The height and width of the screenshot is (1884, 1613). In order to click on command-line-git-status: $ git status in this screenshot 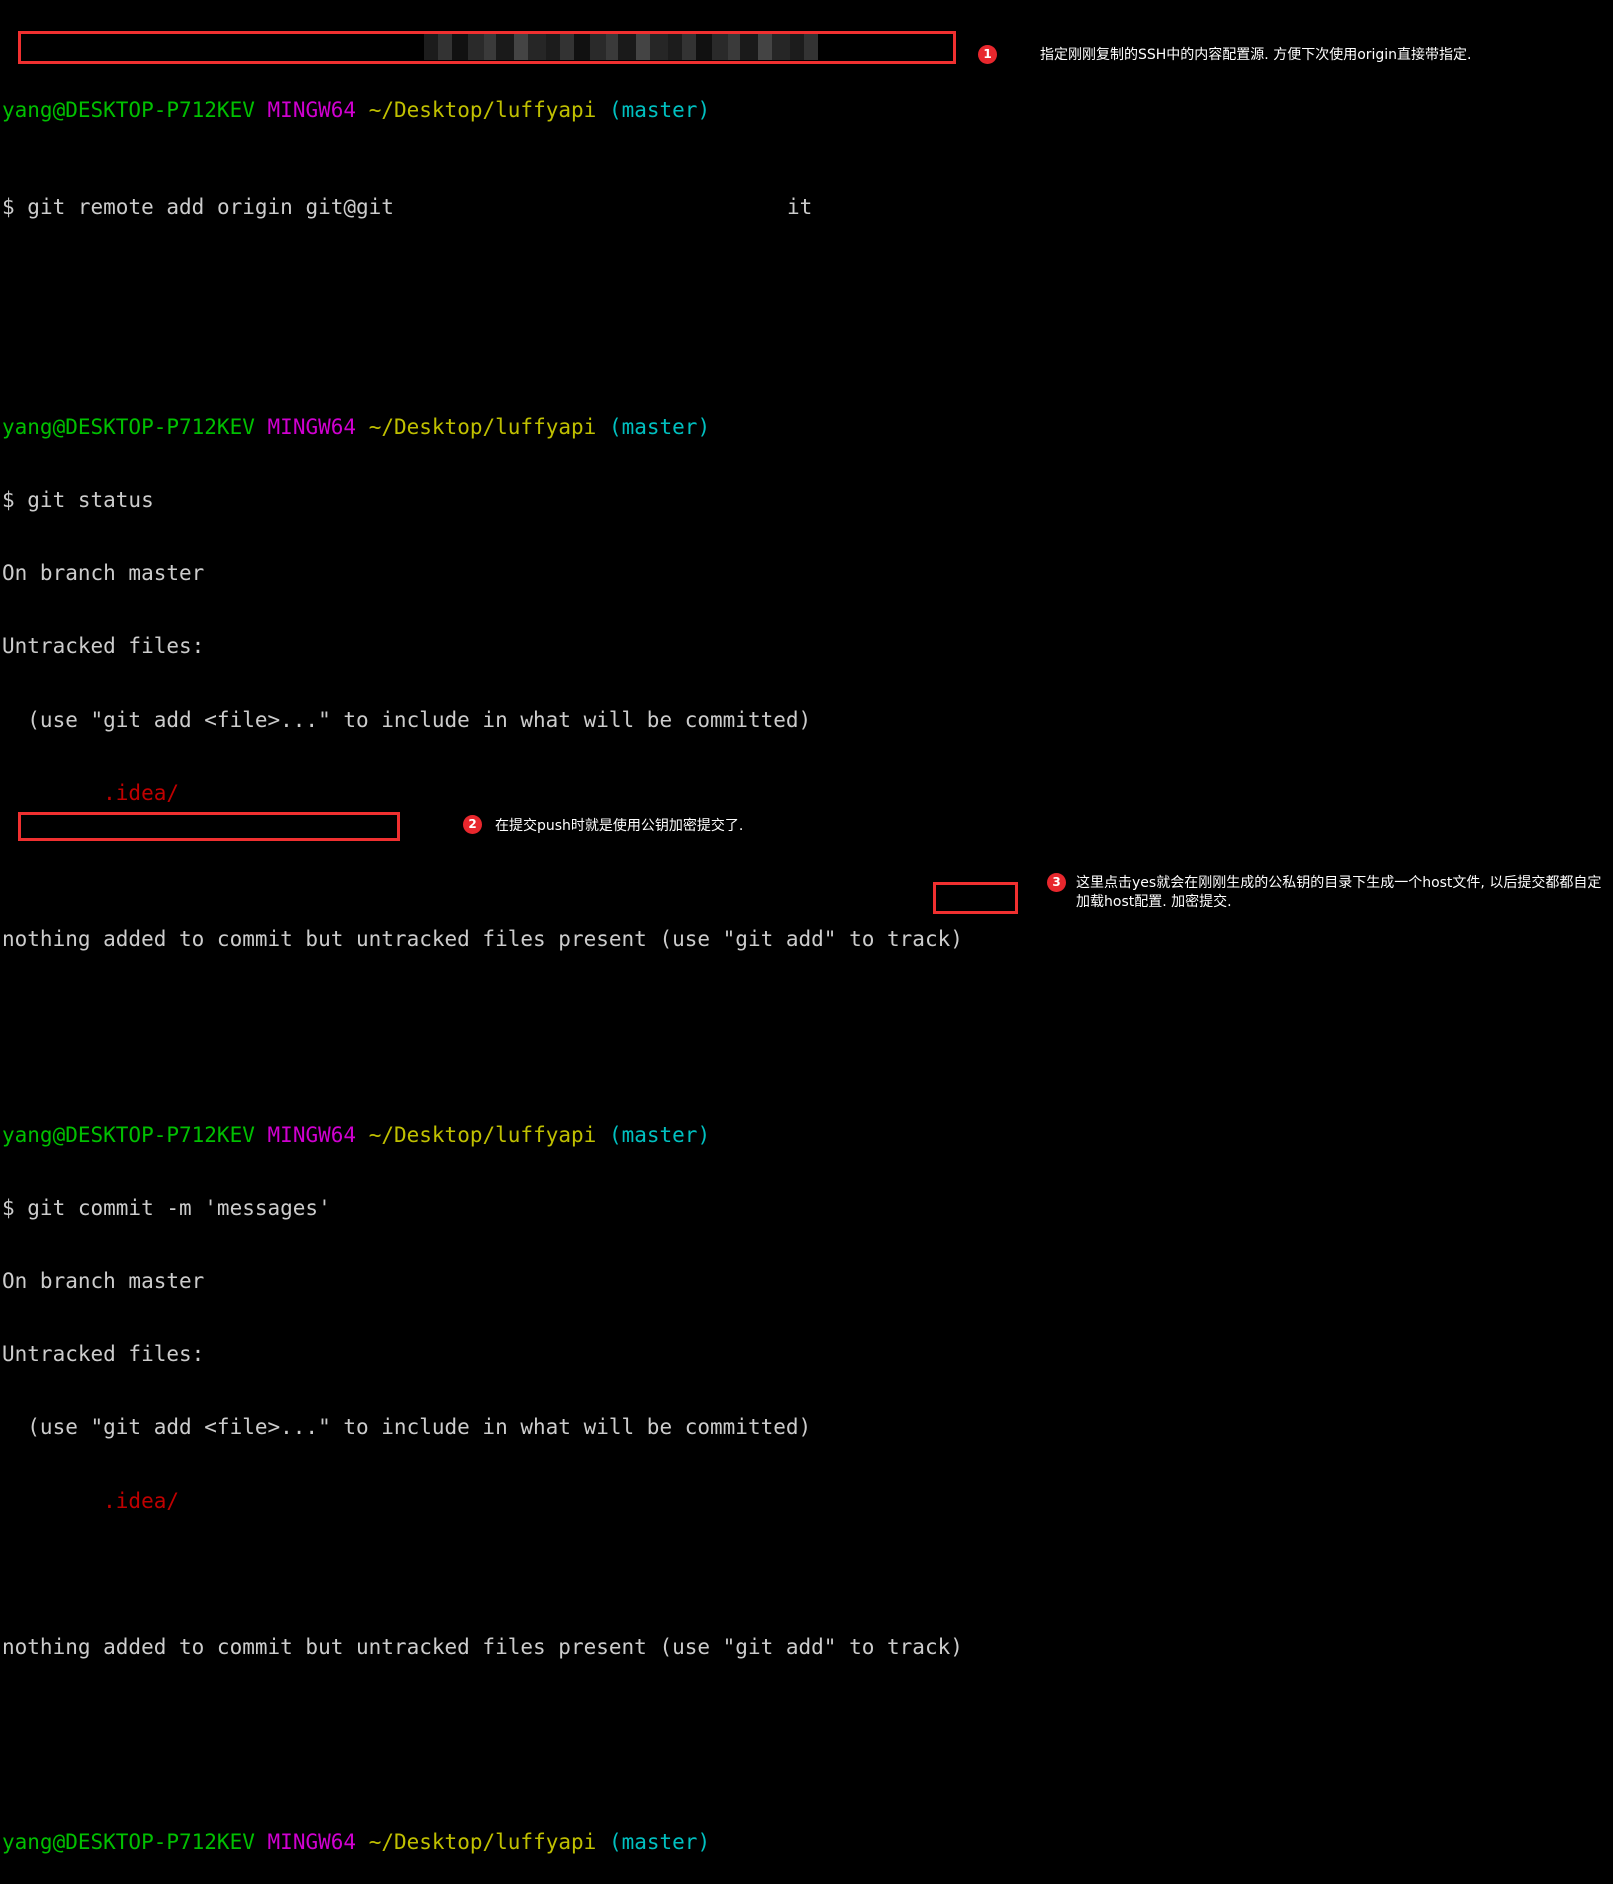, I will do `click(78, 500)`.